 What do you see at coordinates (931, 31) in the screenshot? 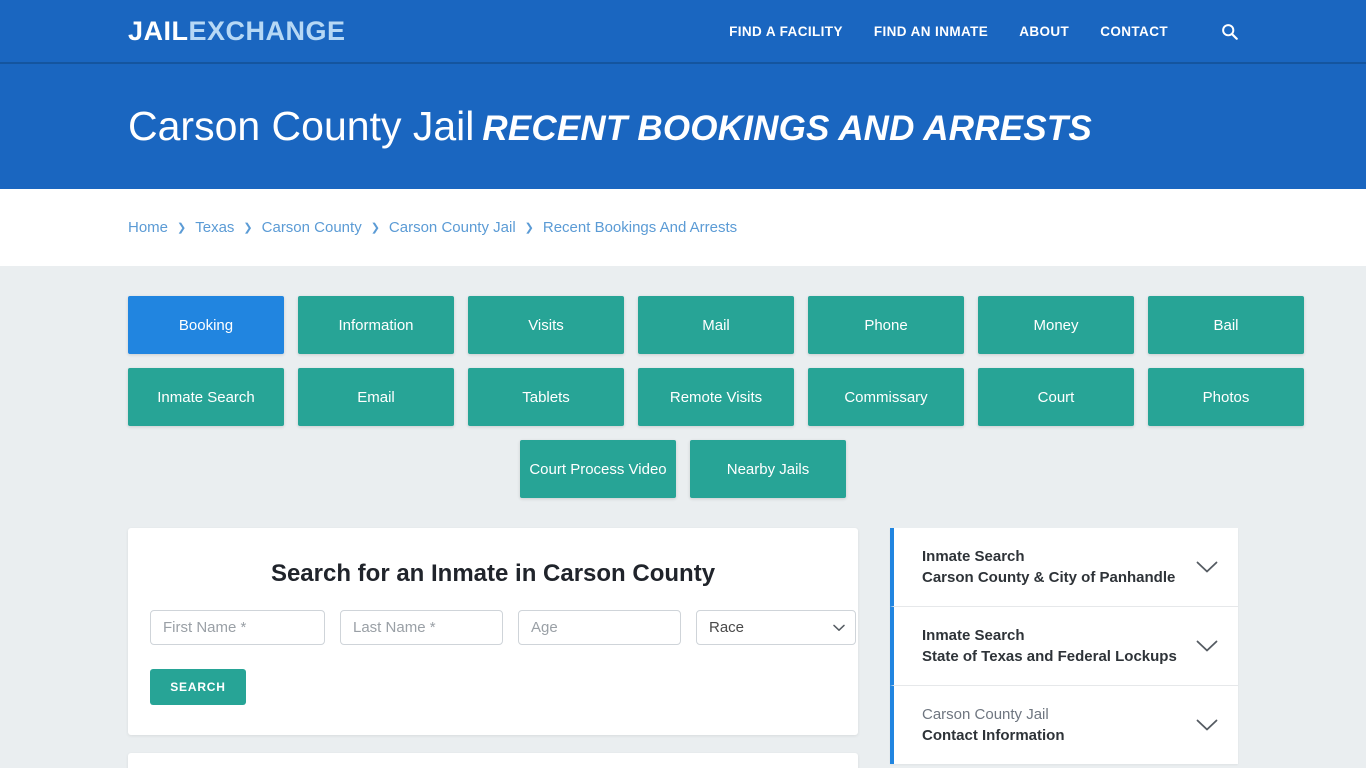
I see `nav-item-find-an-inmate: FIND AN INMATE` at bounding box center [931, 31].